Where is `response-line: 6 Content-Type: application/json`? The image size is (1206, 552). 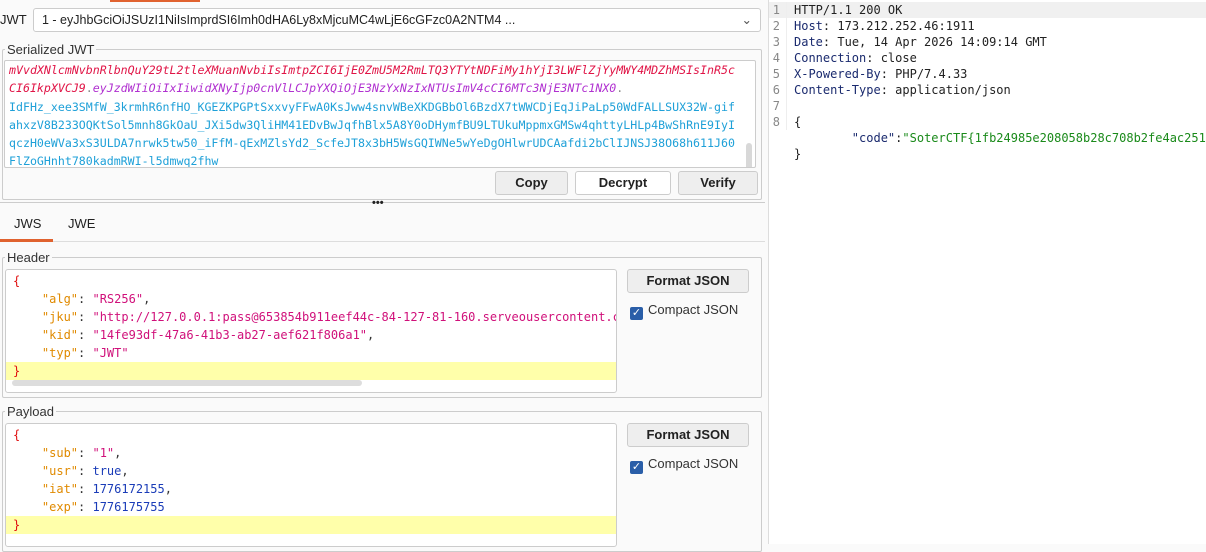 response-line: 6 Content-Type: application/json is located at coordinates (987, 90).